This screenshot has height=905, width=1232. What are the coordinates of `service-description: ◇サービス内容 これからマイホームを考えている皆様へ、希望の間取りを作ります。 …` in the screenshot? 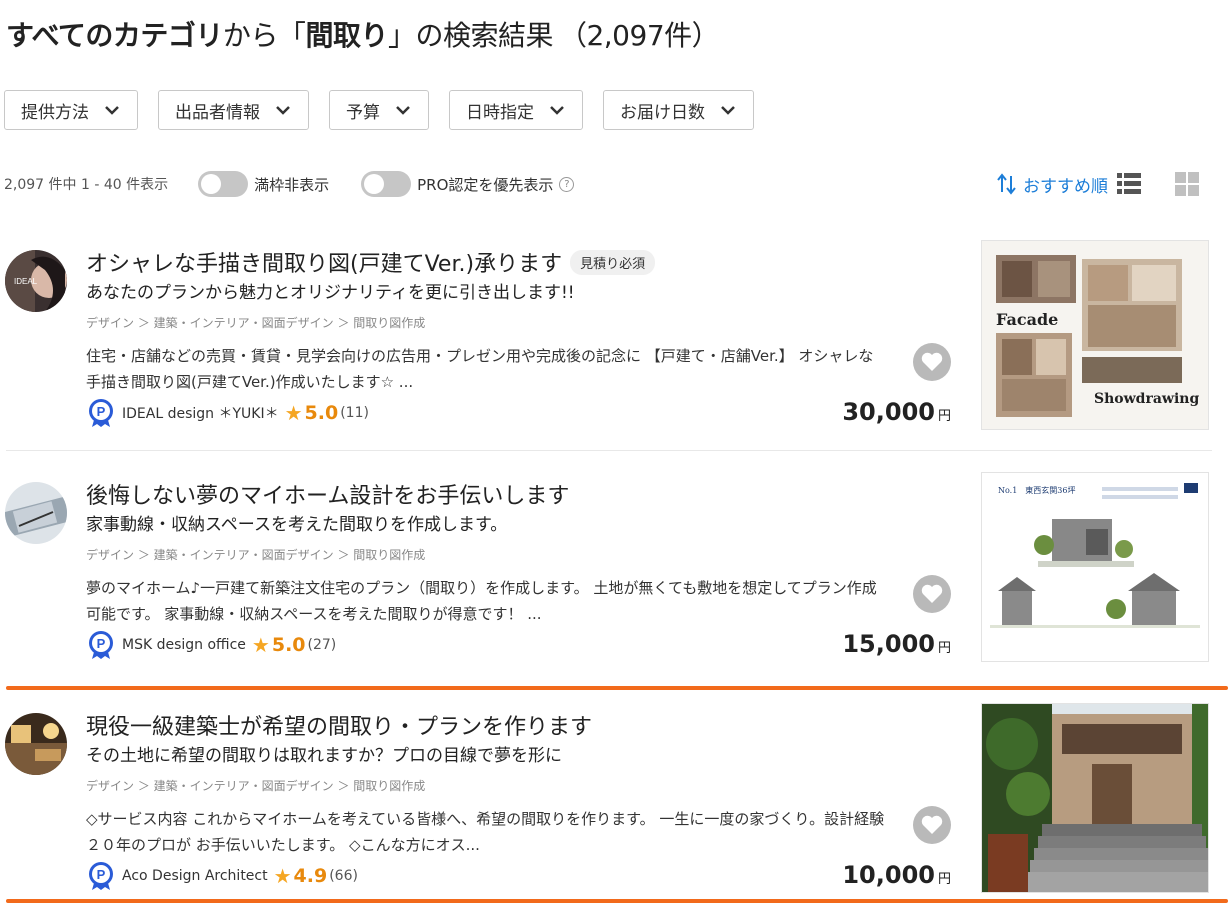 It's located at (485, 832).